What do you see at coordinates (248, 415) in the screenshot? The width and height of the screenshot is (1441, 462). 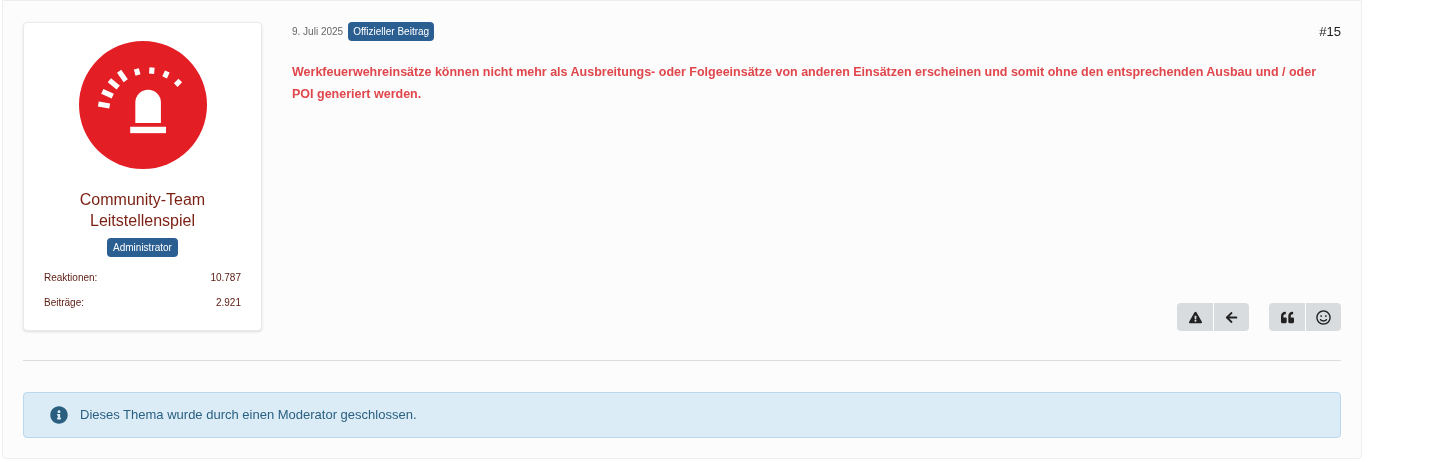 I see `notice-text: Dieses Thema wurde durch einen Moderator geschlossen.` at bounding box center [248, 415].